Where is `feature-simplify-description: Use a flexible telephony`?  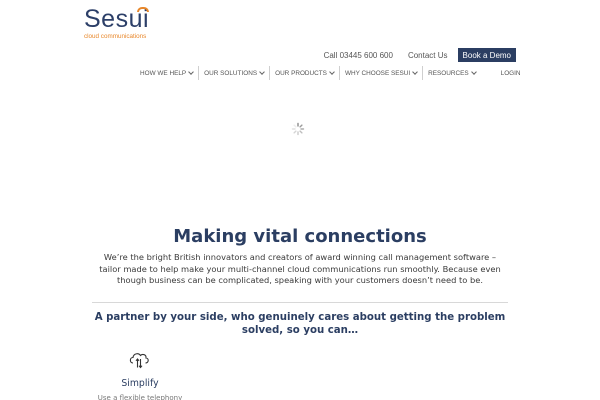 feature-simplify-description: Use a flexible telephony is located at coordinates (140, 397).